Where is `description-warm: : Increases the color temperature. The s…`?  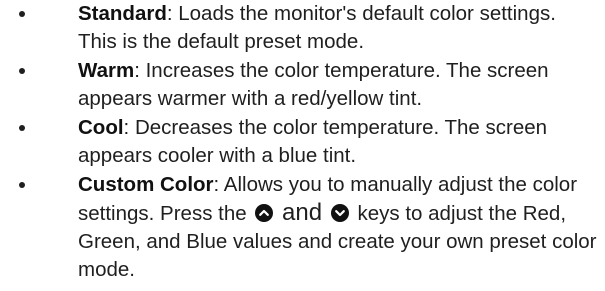 description-warm: : Increases the color temperature. The s… is located at coordinates (313, 84).